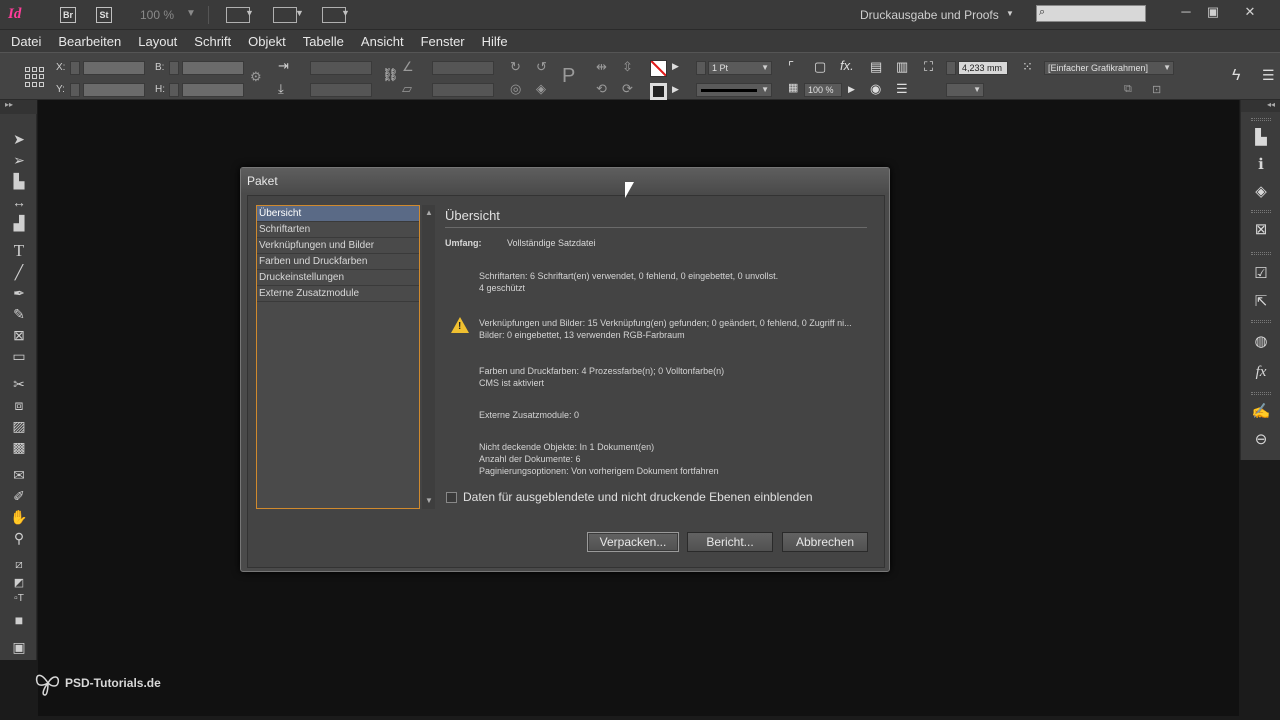 The height and width of the screenshot is (720, 1280). I want to click on direct-selection-tool-icon: ➢, so click(19, 160).